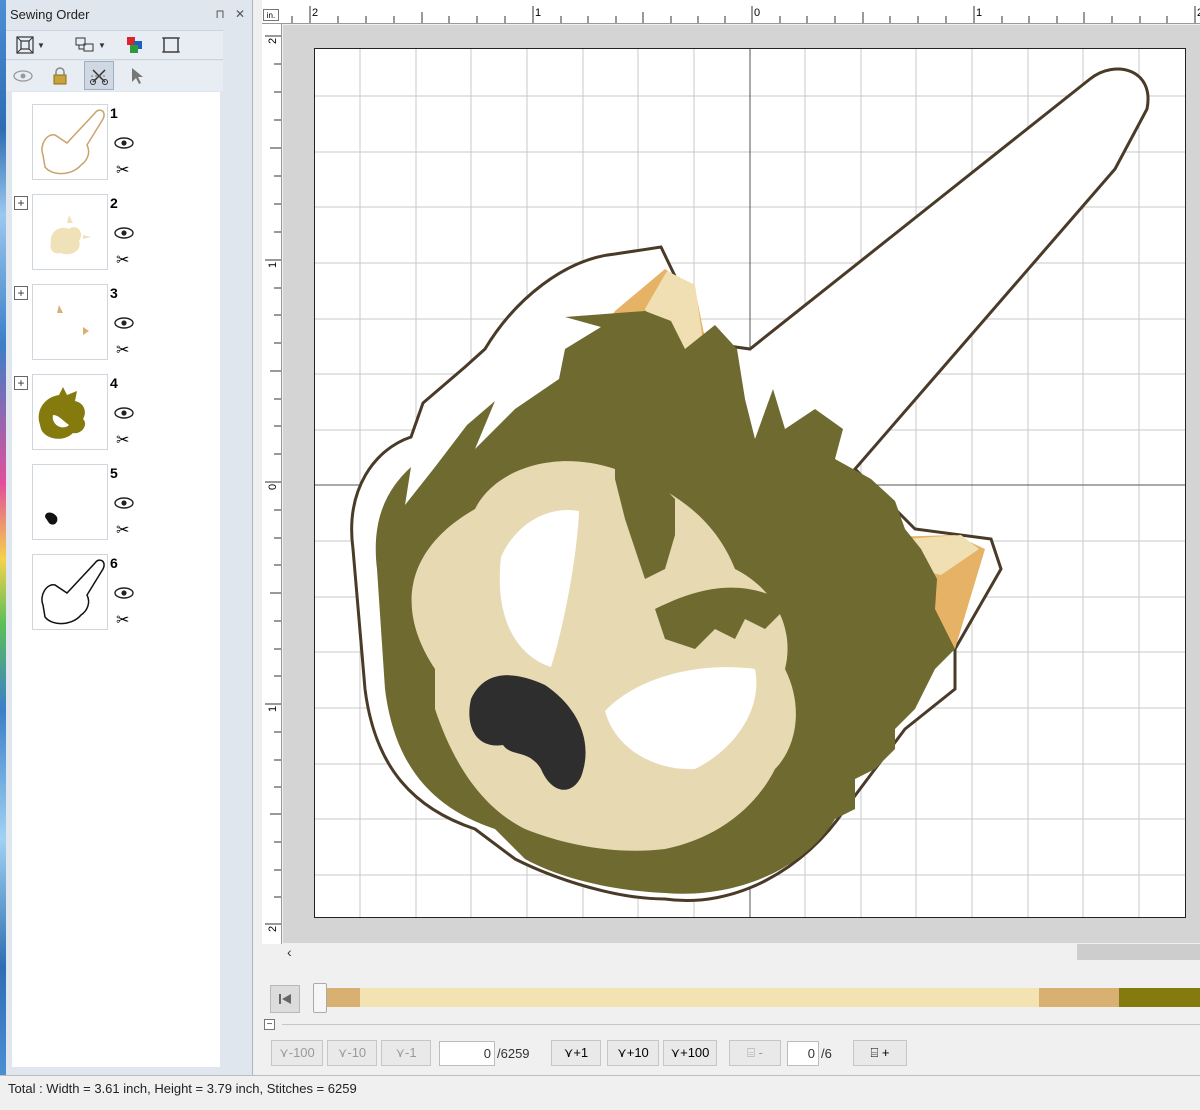 This screenshot has height=1110, width=1200. I want to click on forward-10-button: ⋎+10, so click(633, 1053).